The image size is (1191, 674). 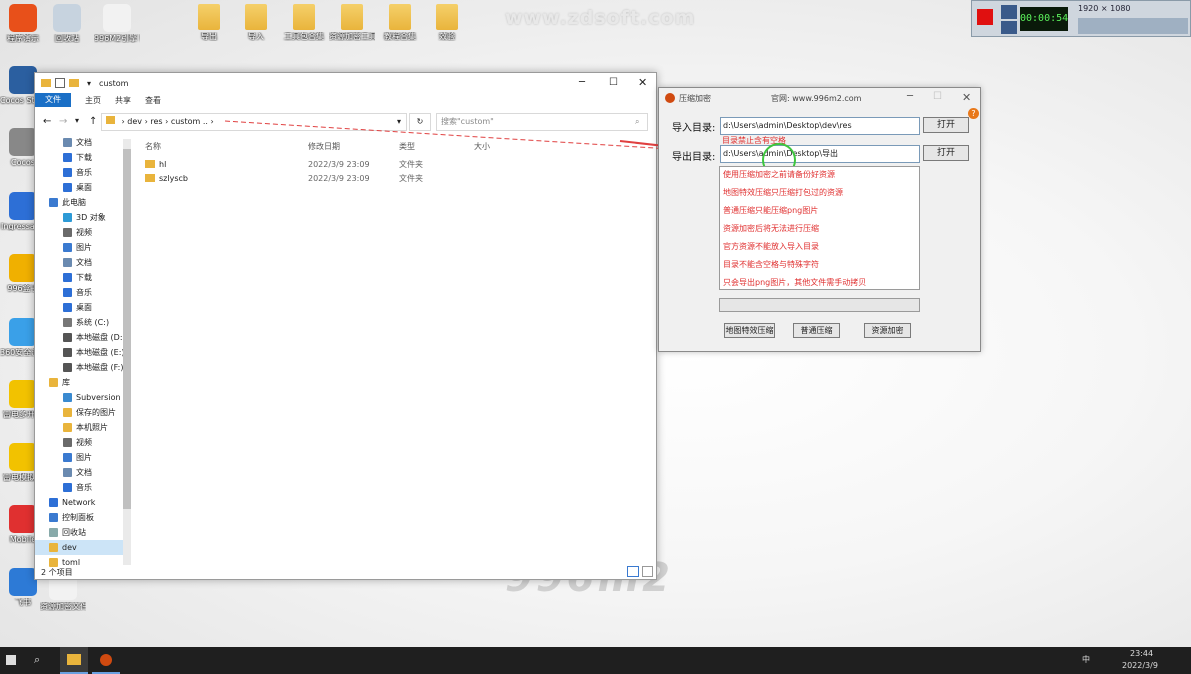 What do you see at coordinates (795, 282) in the screenshot?
I see `tip-item: 只会导出png图片，其他文件需手动拷贝` at bounding box center [795, 282].